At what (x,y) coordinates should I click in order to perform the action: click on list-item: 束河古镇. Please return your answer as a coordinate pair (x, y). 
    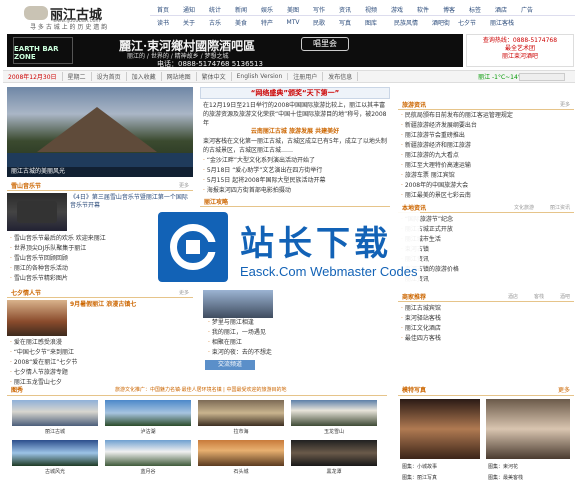
    Looking at the image, I should click on (487, 250).